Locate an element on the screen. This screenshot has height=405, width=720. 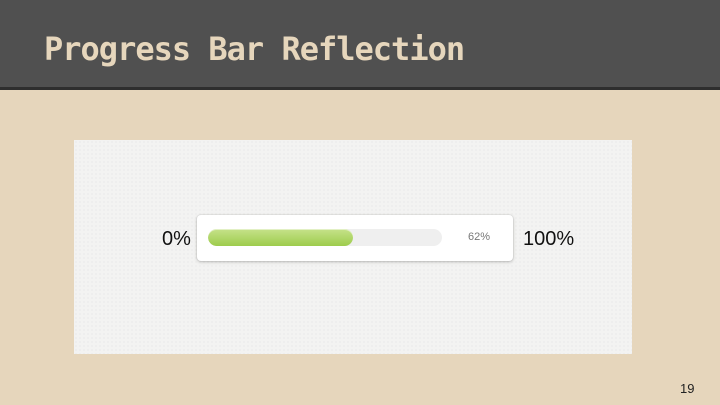
progress-percent-label: 62% is located at coordinates (479, 237).